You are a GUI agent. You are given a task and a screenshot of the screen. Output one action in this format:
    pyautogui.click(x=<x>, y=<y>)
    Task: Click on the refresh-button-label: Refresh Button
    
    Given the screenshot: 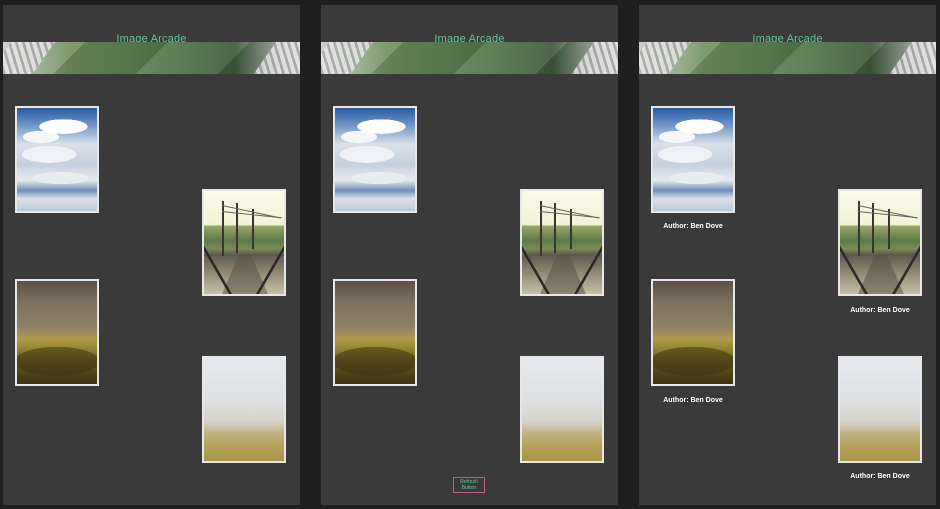 What is the action you would take?
    pyautogui.click(x=469, y=485)
    